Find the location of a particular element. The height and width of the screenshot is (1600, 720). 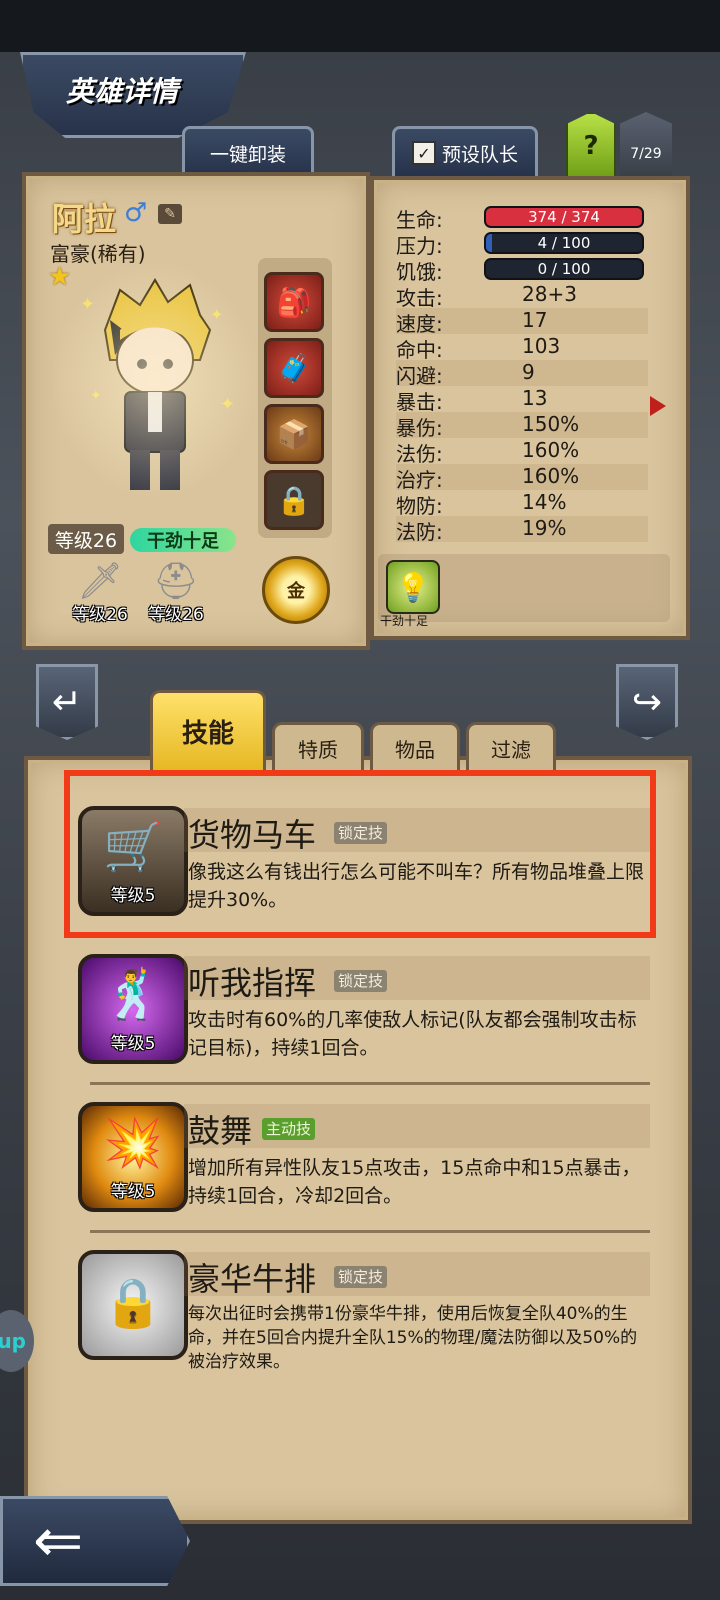

stat-magic-damage: 法伤: 160% is located at coordinates (522, 452).